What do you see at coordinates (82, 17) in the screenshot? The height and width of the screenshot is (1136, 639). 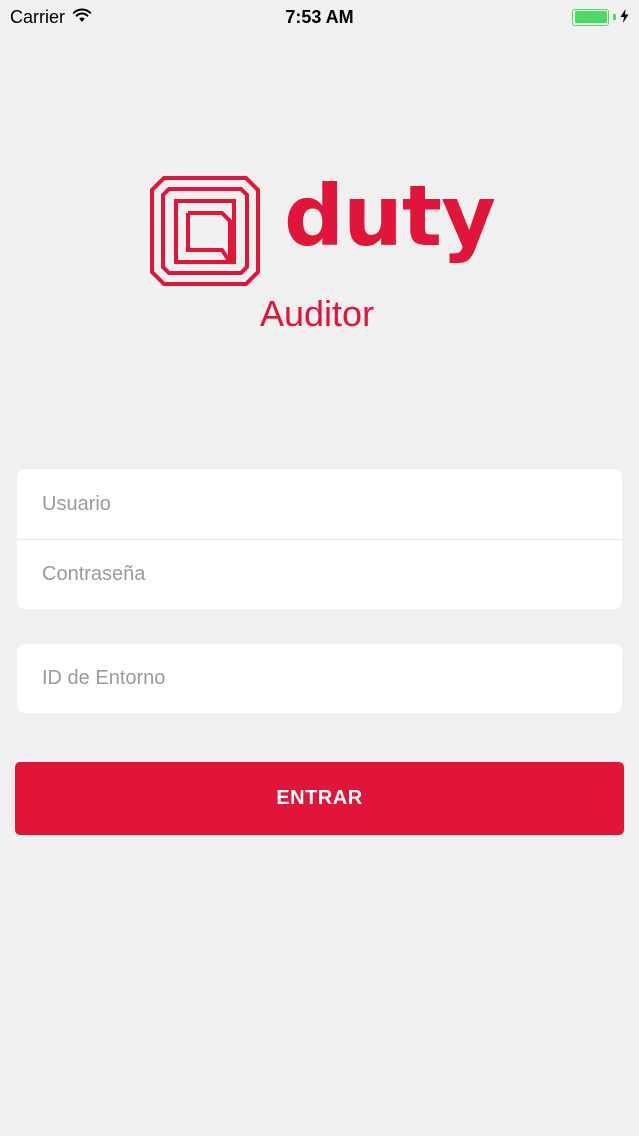 I see `wifi-icon` at bounding box center [82, 17].